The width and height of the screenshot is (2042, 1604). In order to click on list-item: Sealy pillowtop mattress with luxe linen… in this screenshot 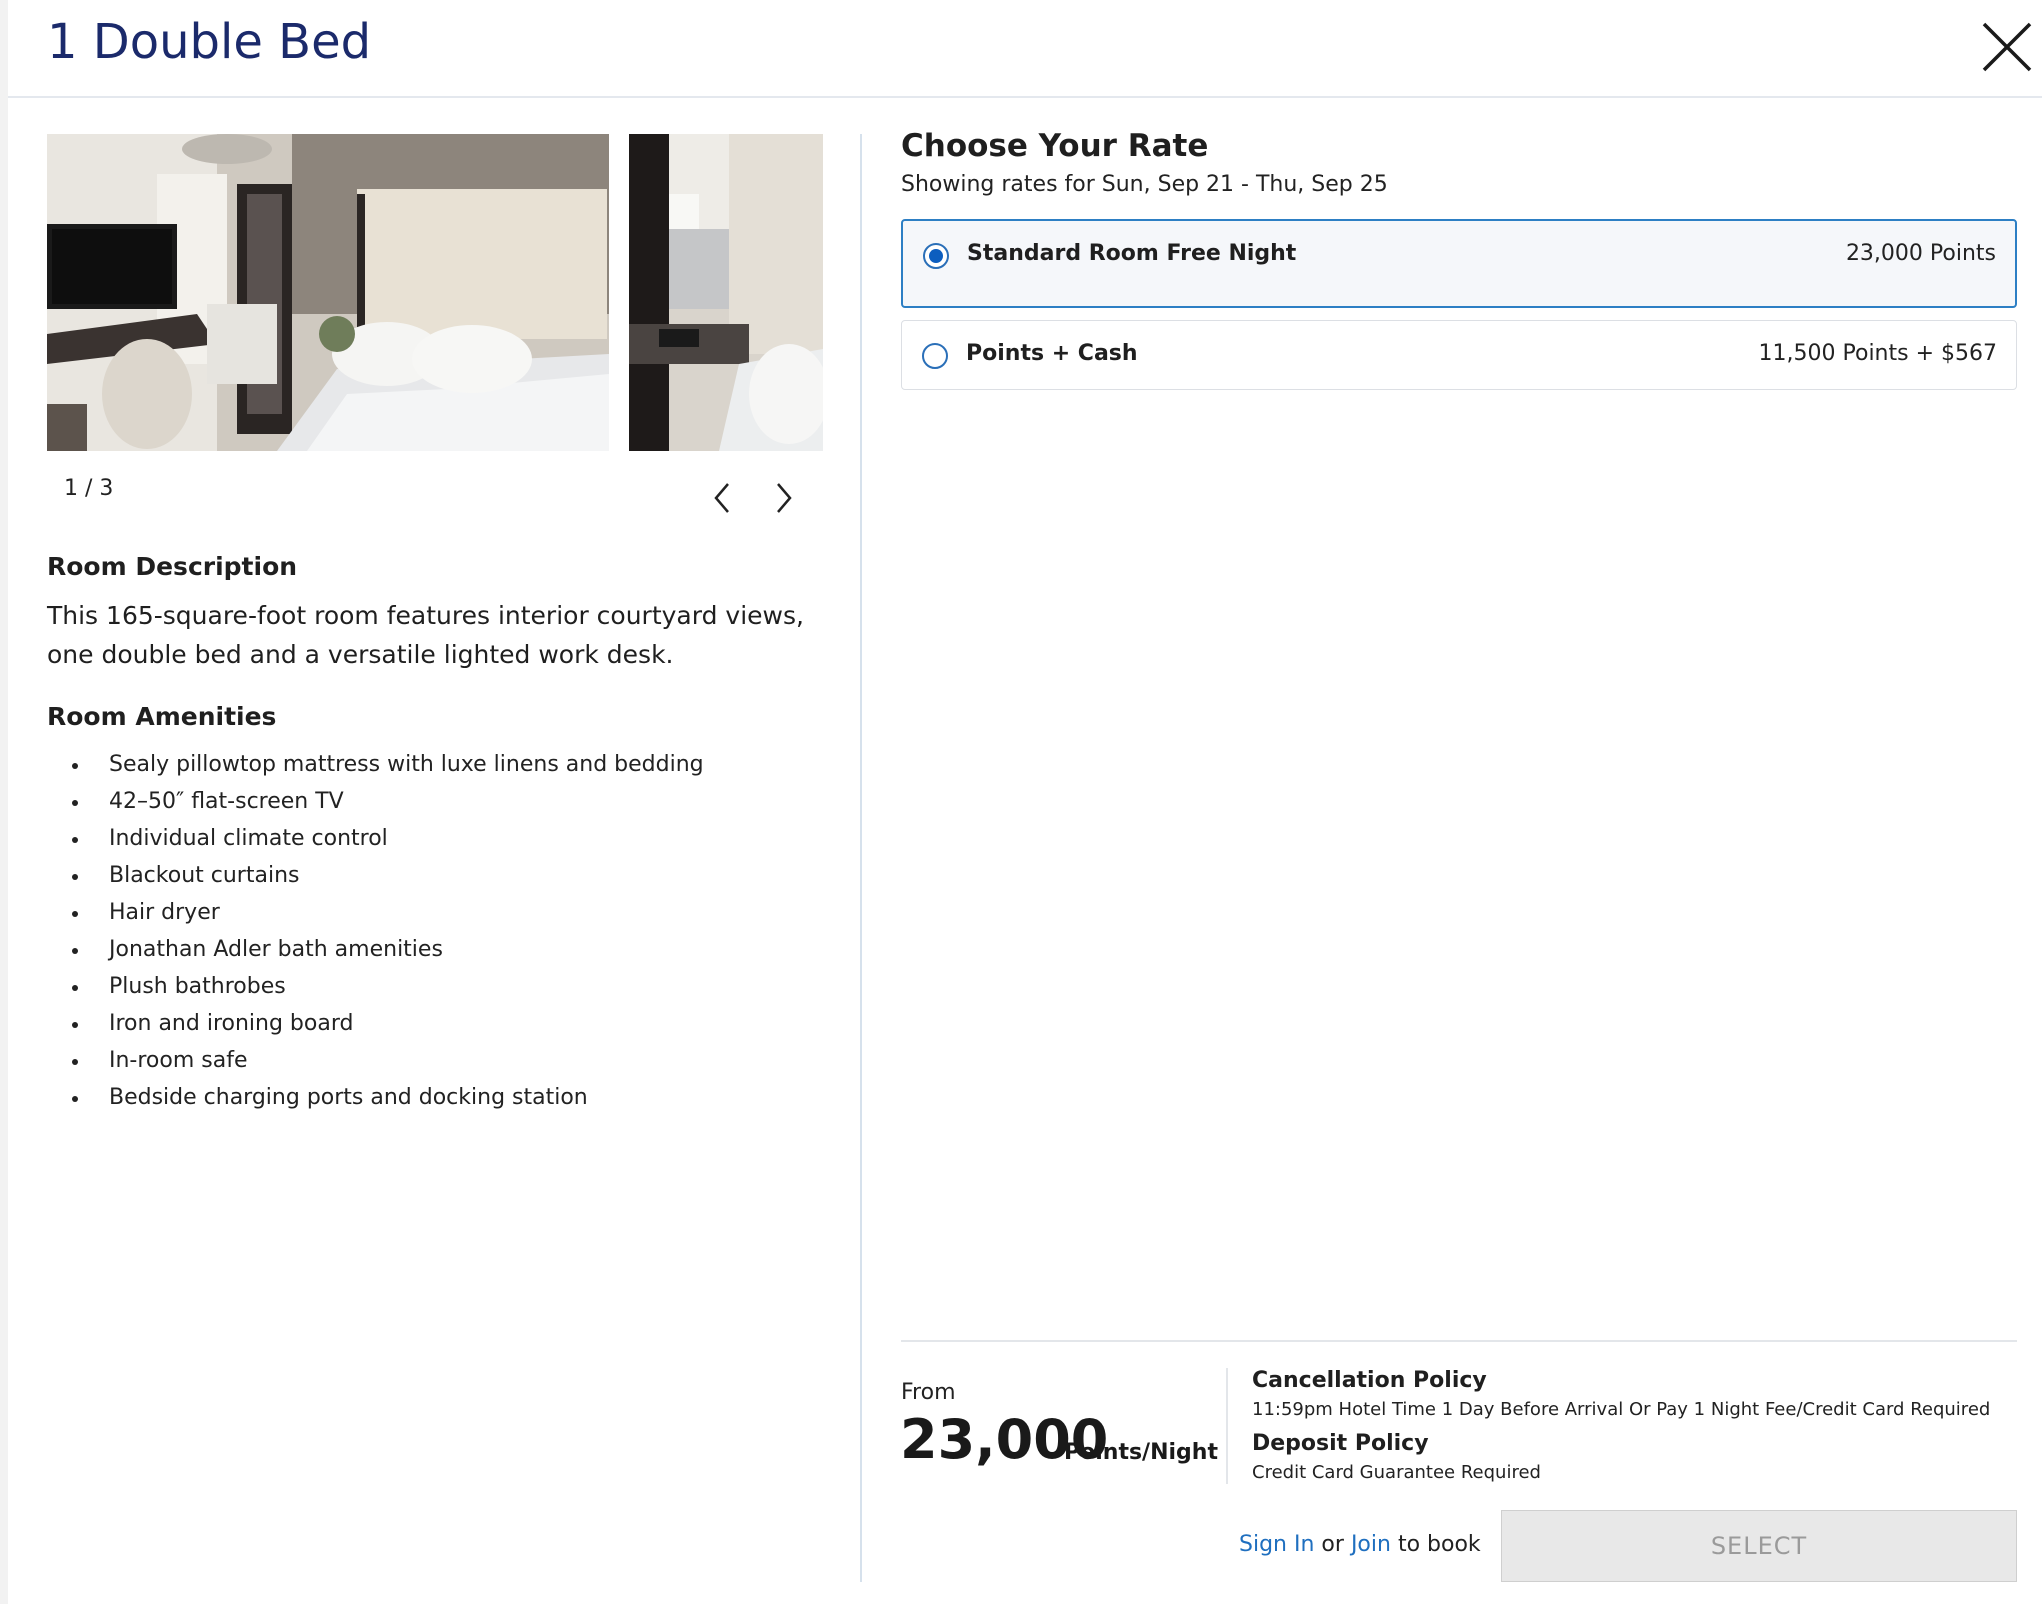, I will do `click(376, 764)`.